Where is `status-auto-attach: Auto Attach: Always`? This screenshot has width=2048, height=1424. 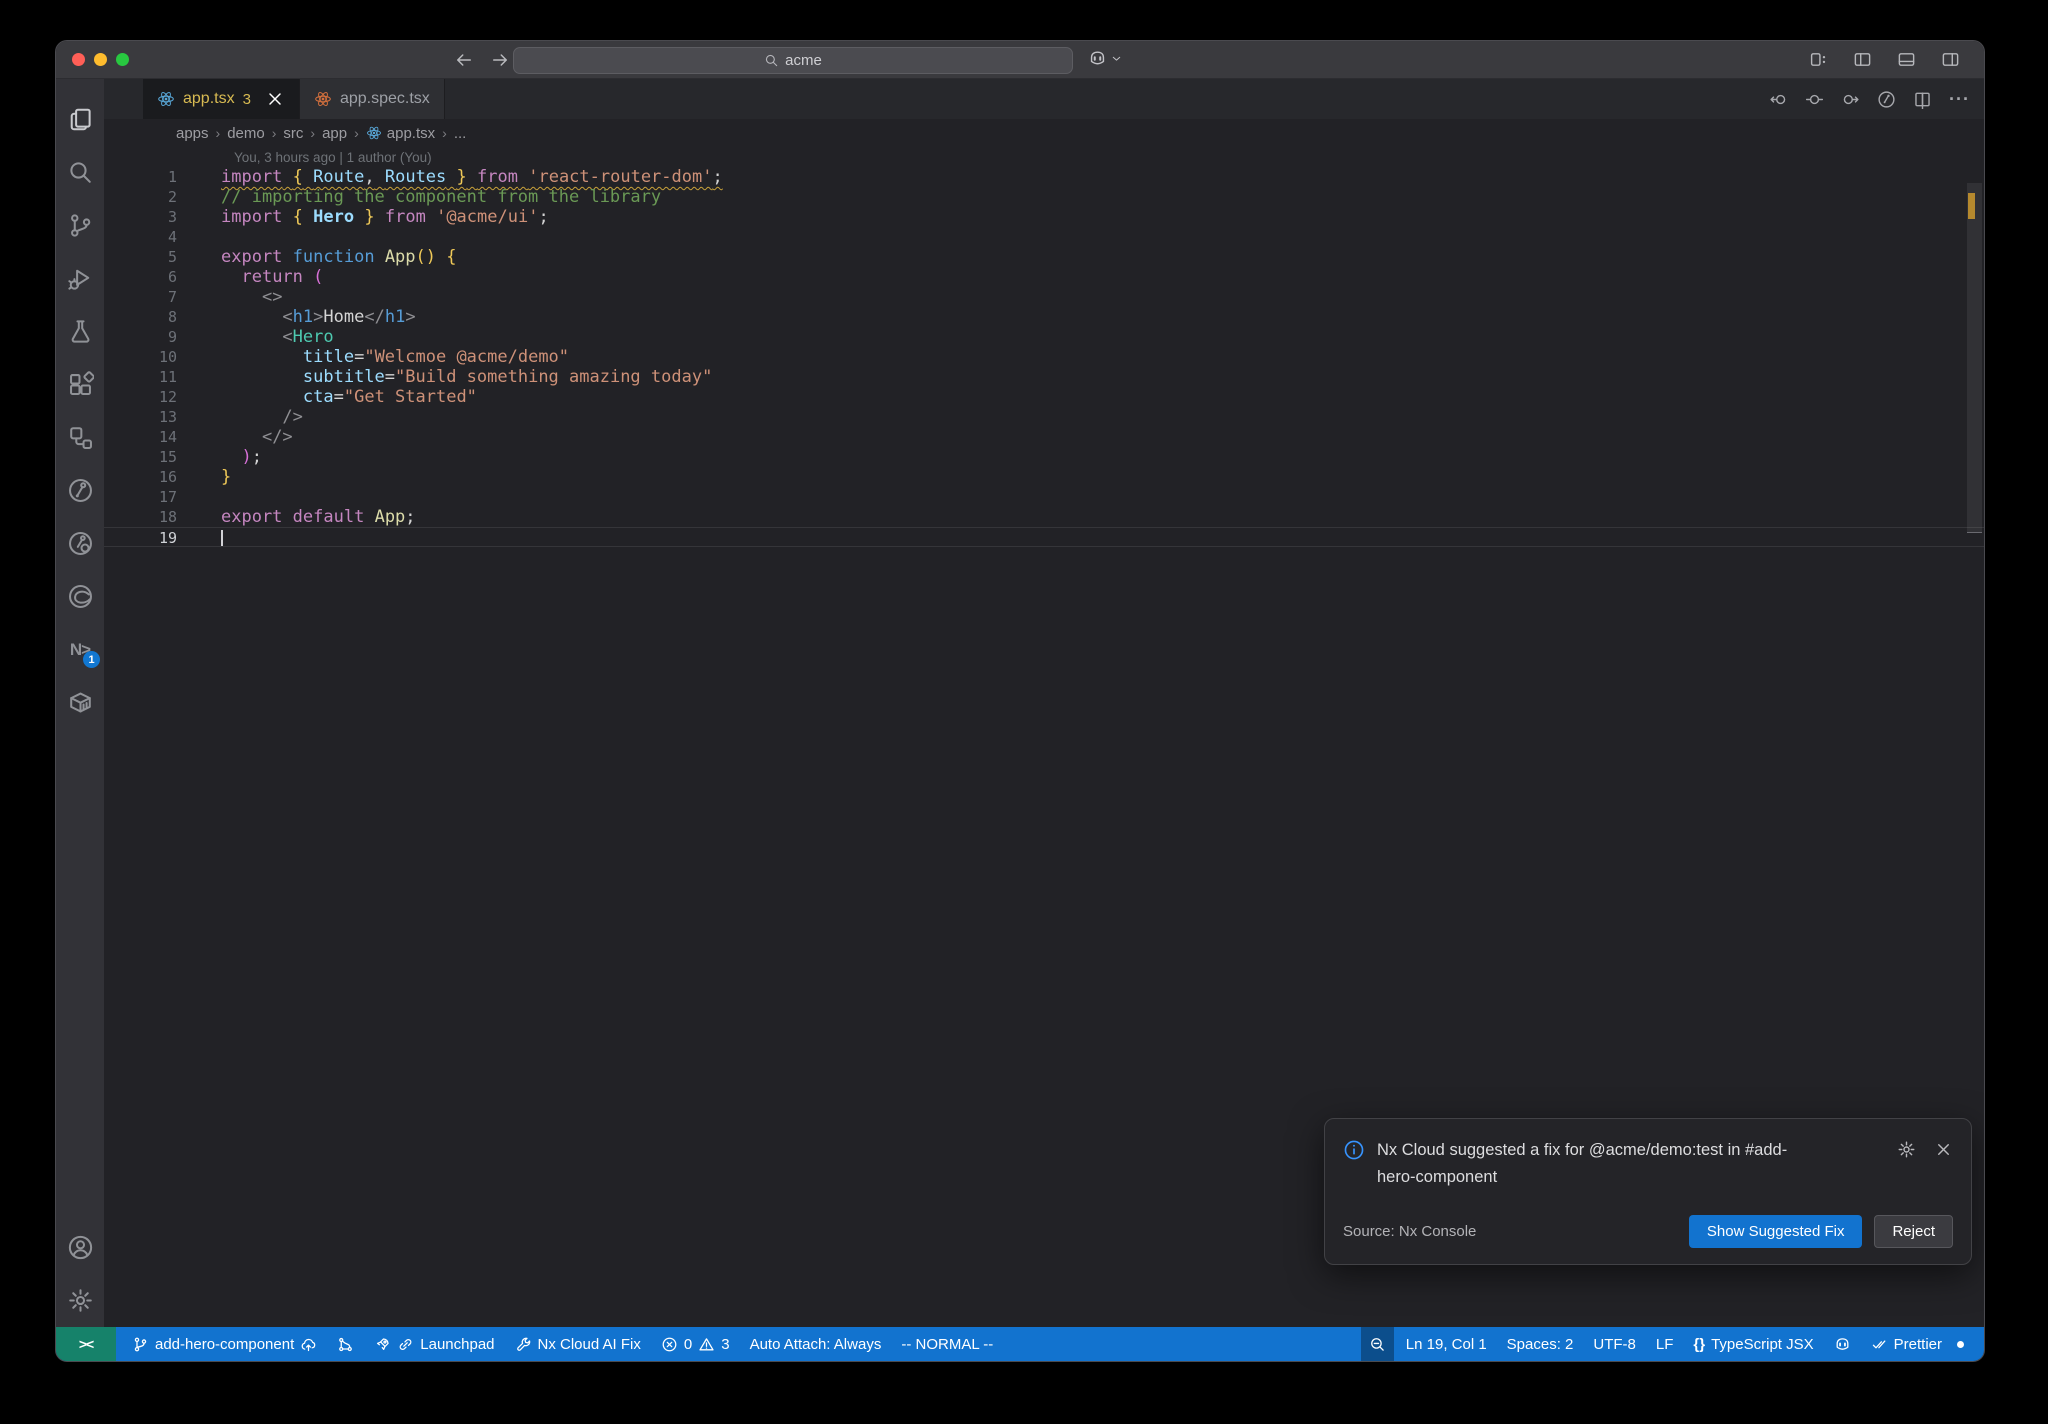
status-auto-attach: Auto Attach: Always is located at coordinates (816, 1344).